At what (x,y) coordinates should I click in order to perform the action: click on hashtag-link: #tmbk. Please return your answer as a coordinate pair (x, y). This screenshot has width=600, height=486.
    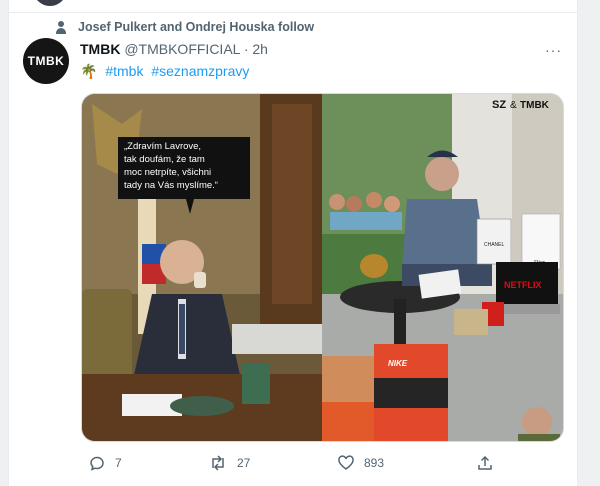
    Looking at the image, I should click on (124, 71).